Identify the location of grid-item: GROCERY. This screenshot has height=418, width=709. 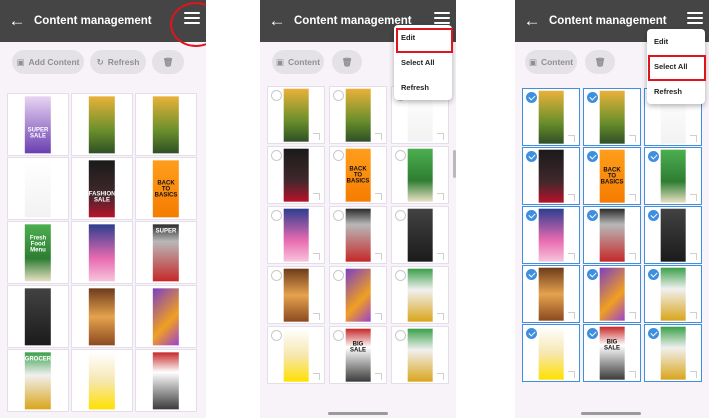
(38, 380).